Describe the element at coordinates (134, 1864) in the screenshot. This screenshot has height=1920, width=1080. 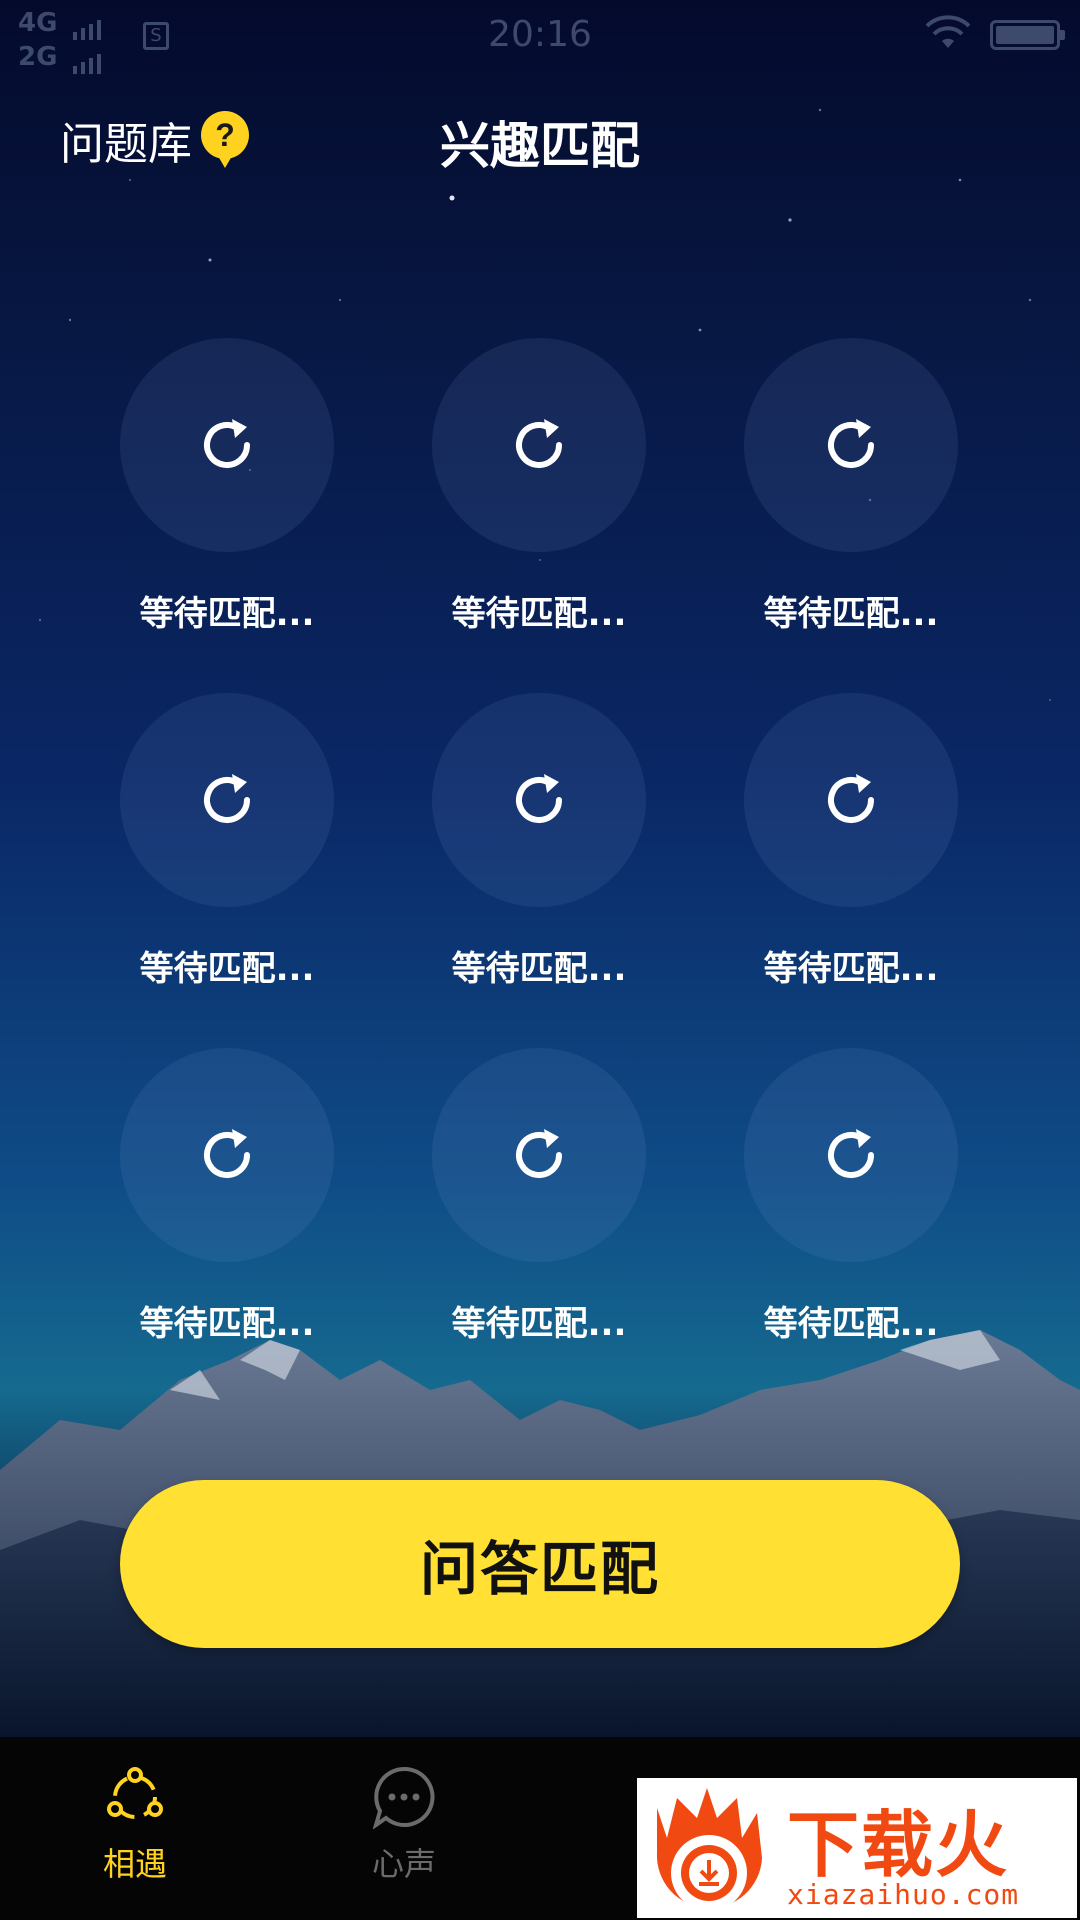
I see `nav-label-encounter: 相遇` at that location.